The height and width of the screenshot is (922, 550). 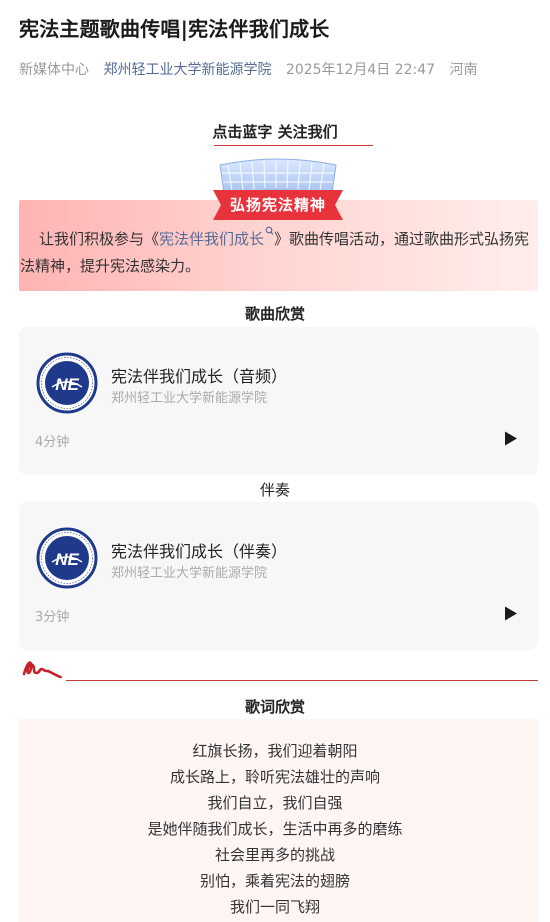 What do you see at coordinates (274, 490) in the screenshot?
I see `section-title-accompaniment: 伴奏` at bounding box center [274, 490].